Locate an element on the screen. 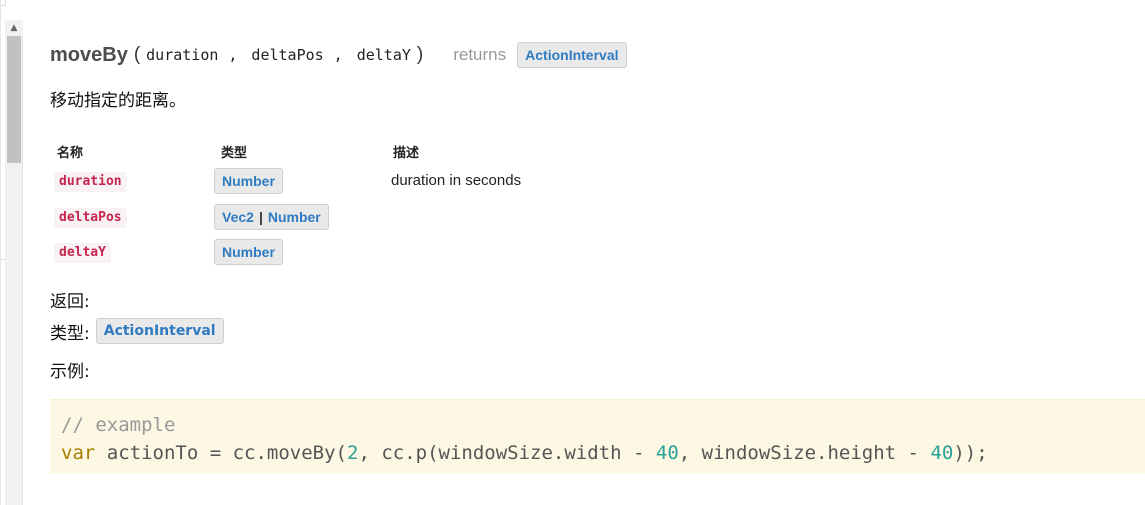 The width and height of the screenshot is (1145, 505). param-name-deltapos: deltaPos is located at coordinates (90, 218).